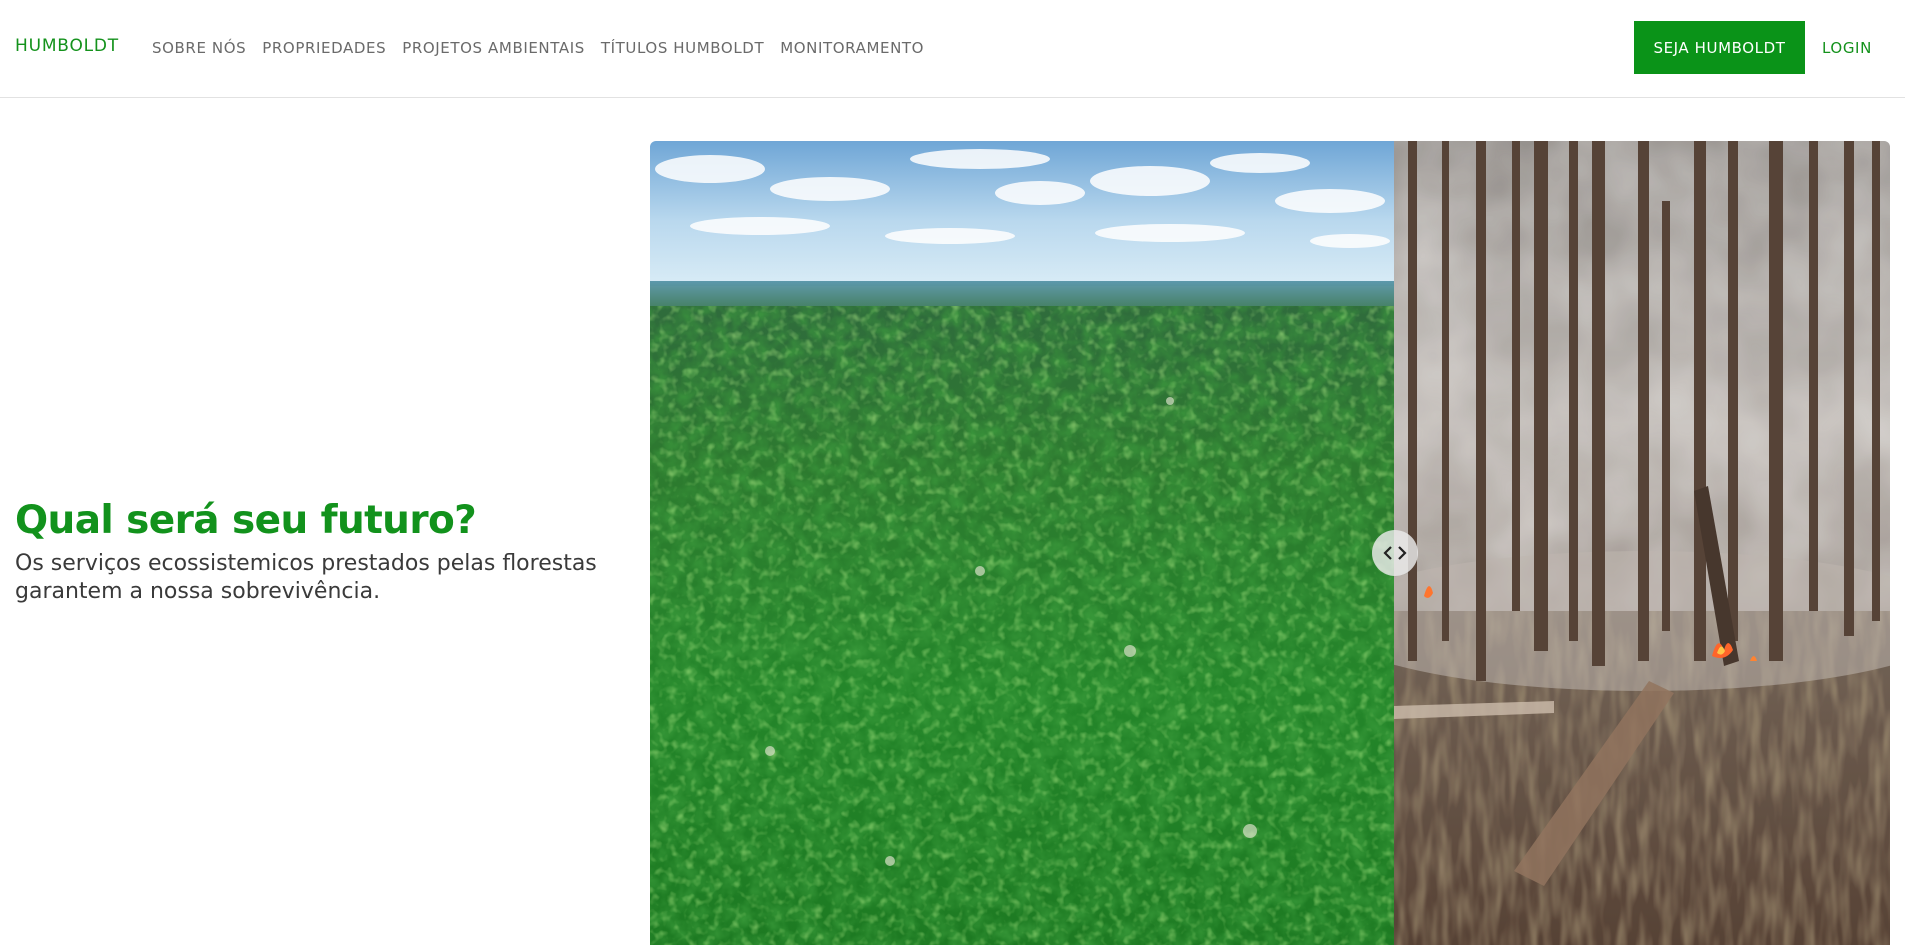 The width and height of the screenshot is (1905, 945). I want to click on chevron-right-icon, so click(1402, 553).